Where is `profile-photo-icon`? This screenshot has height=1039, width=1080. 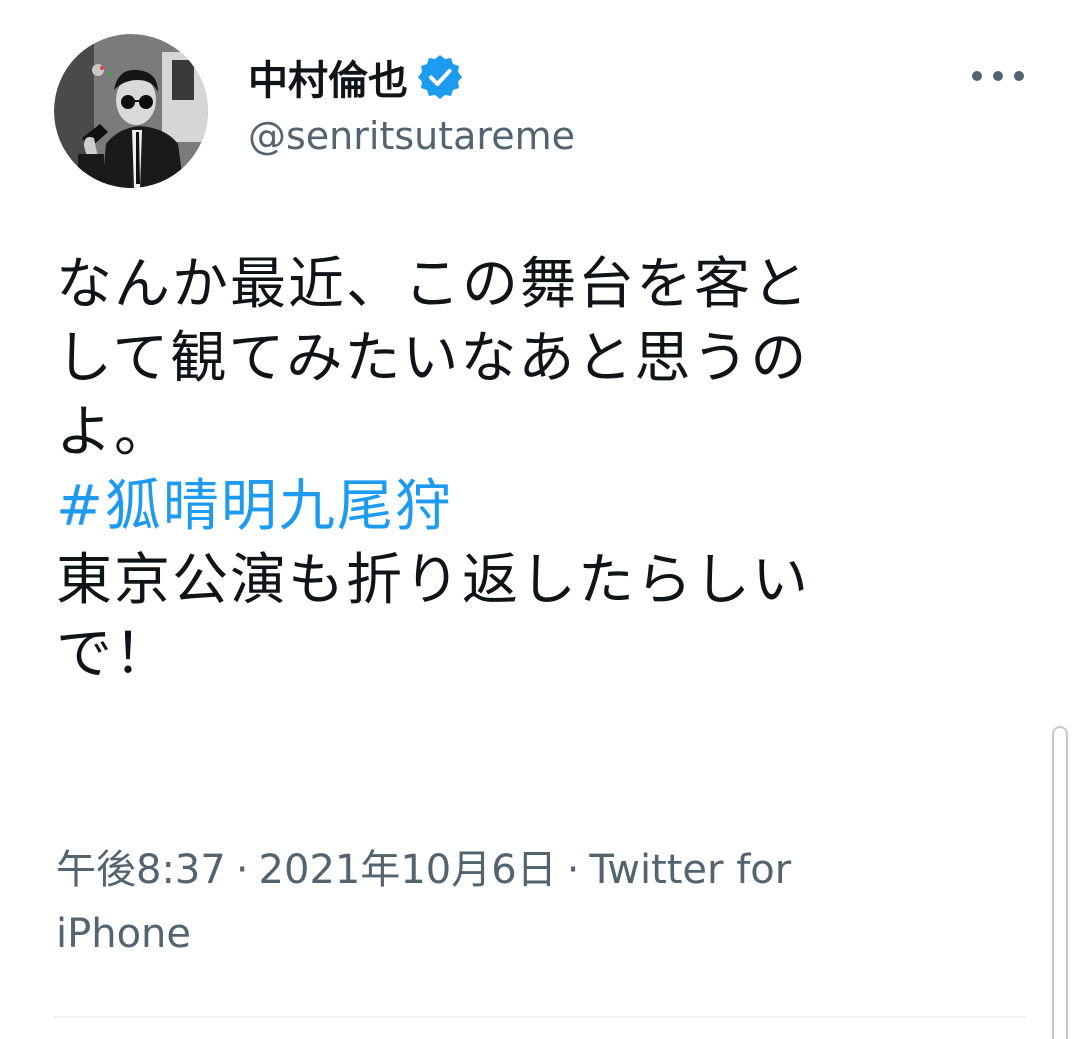 profile-photo-icon is located at coordinates (131, 111).